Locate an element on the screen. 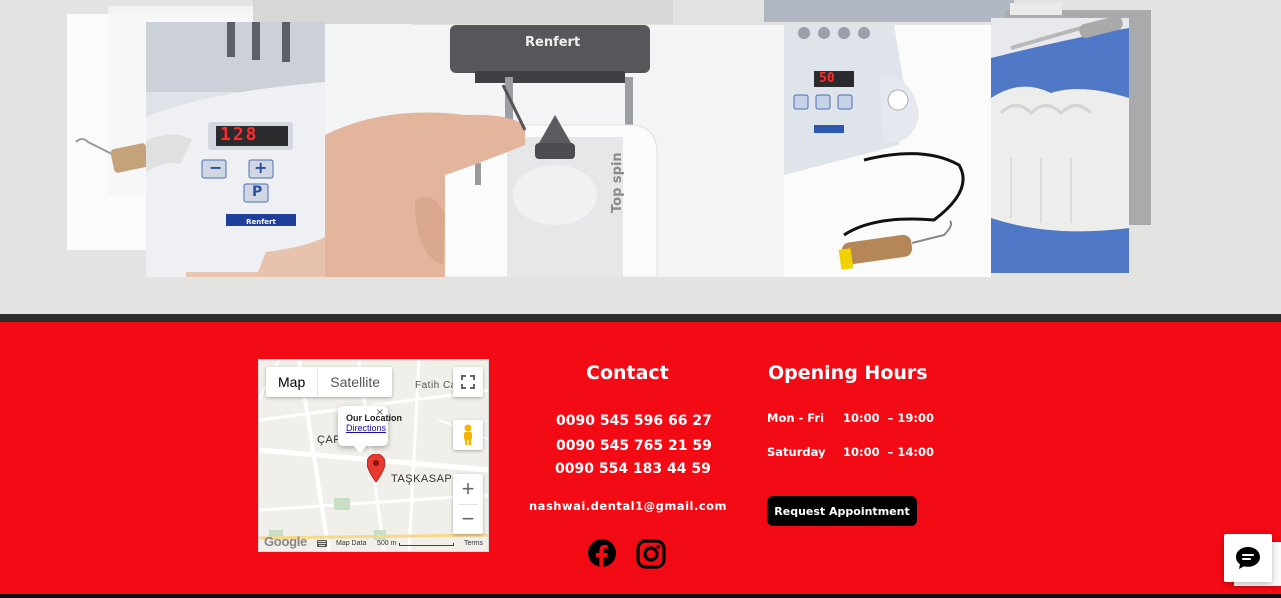 Image resolution: width=1281 pixels, height=598 pixels. map-scale-label: 500 m is located at coordinates (387, 543).